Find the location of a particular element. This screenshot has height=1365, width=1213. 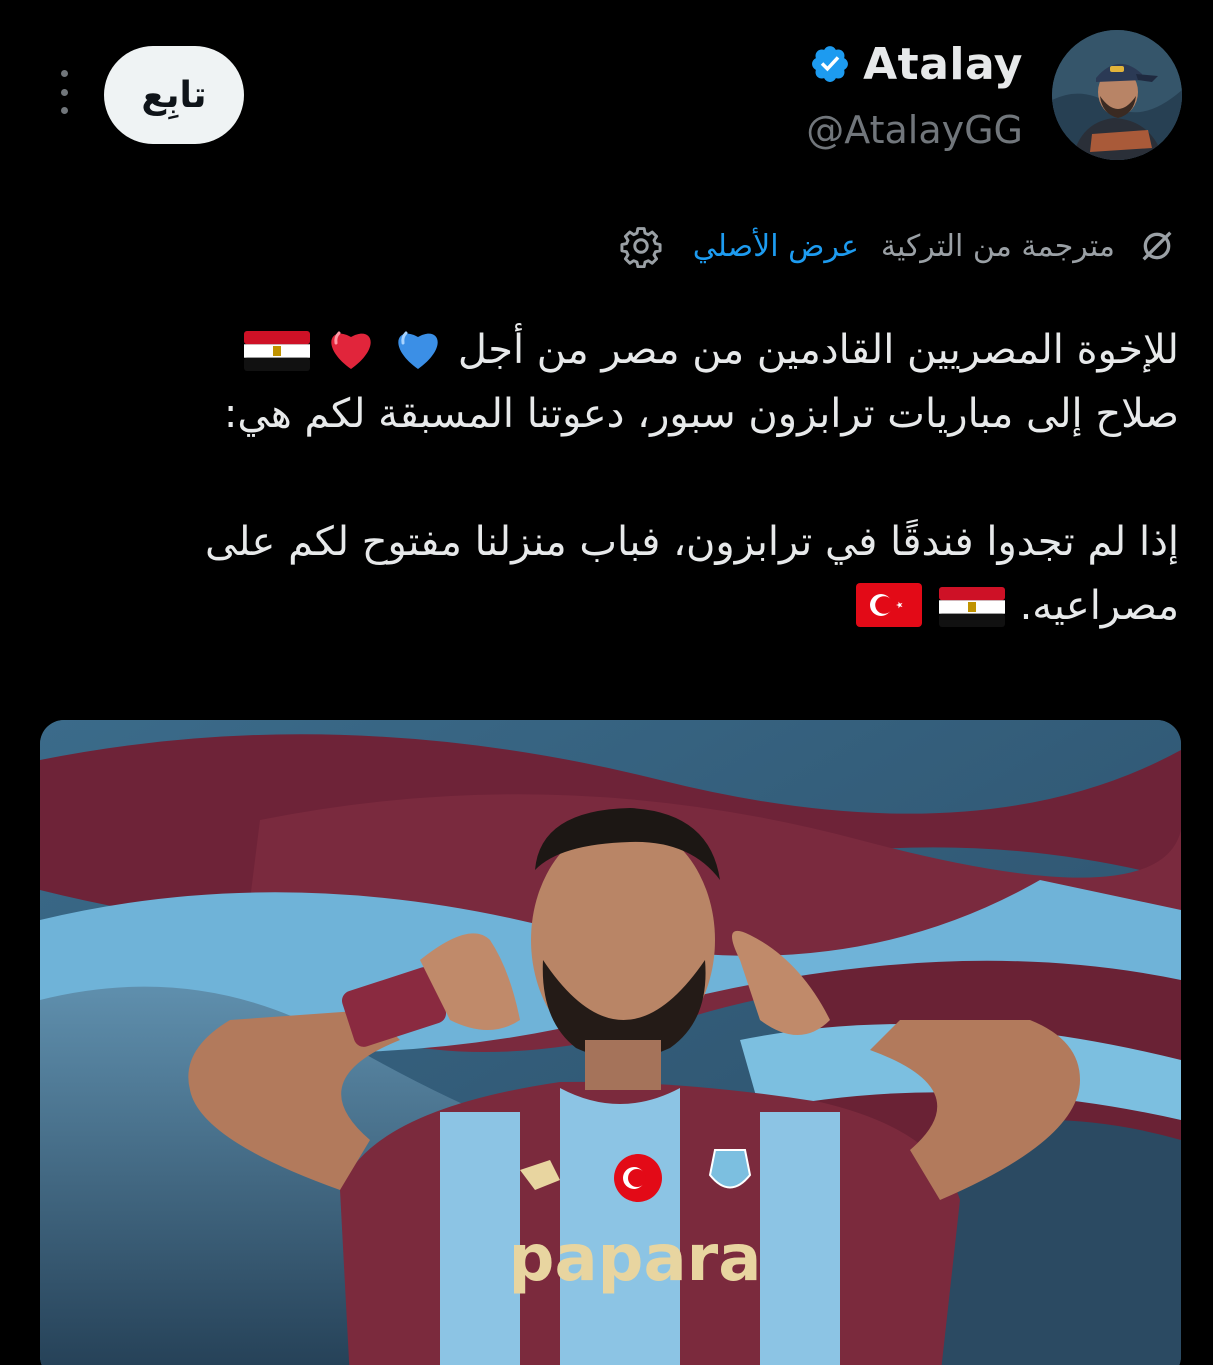

blue-heart-icon is located at coordinates (418, 350).